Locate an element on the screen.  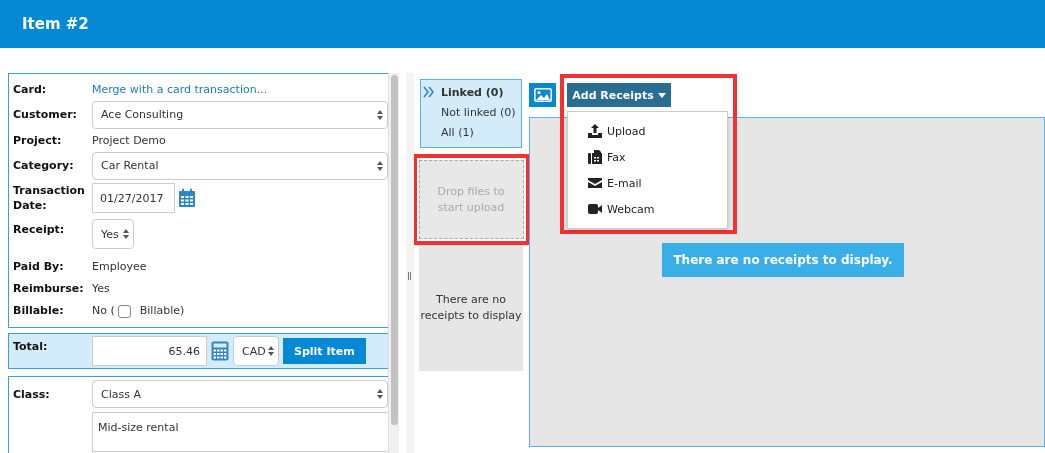
field-label: Transaction Date: is located at coordinates (49, 198).